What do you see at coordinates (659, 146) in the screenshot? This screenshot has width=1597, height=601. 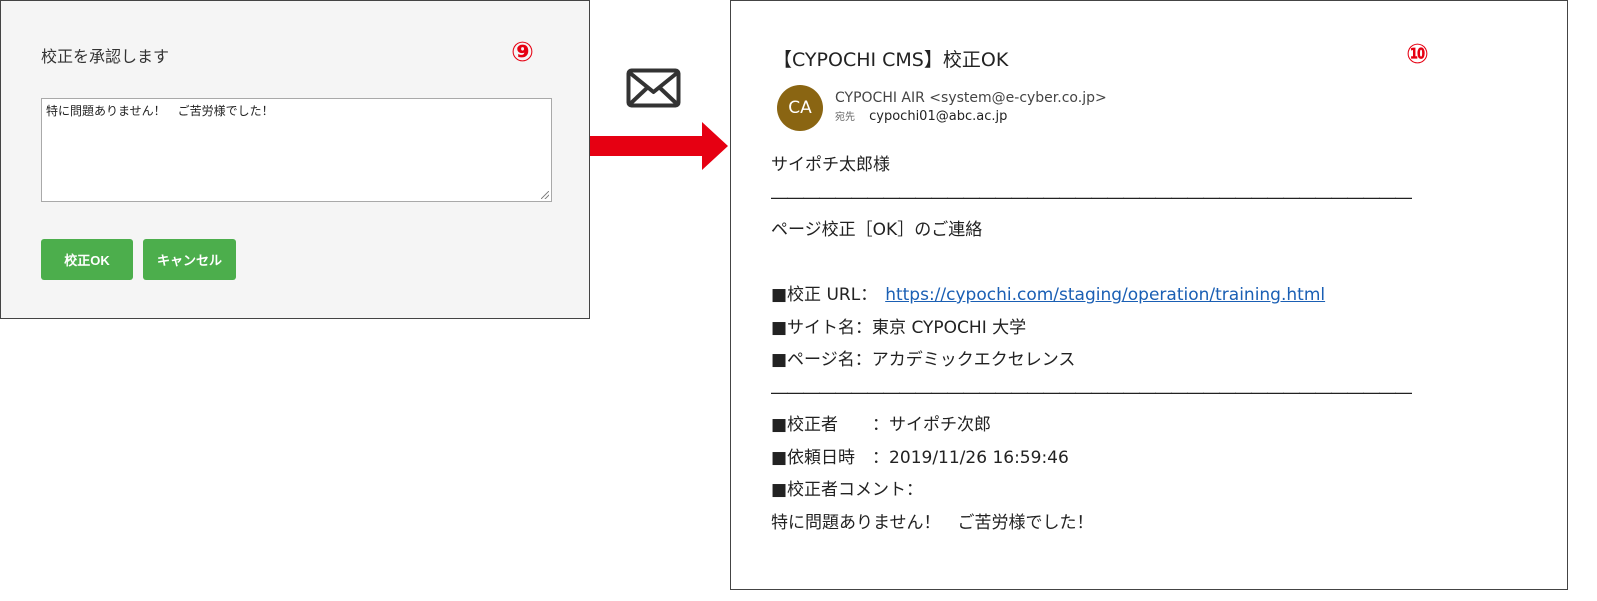 I see `right-arrow-icon` at bounding box center [659, 146].